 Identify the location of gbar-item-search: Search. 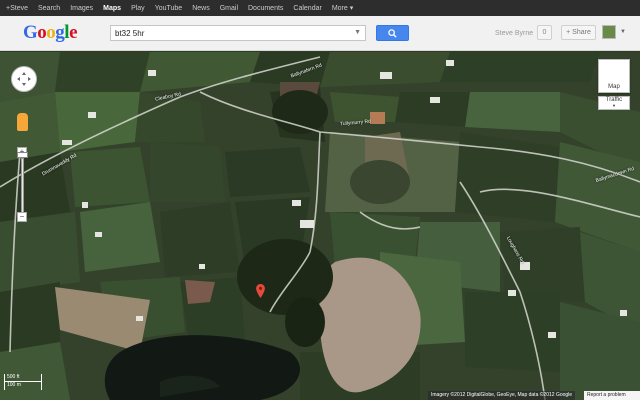
(49, 8).